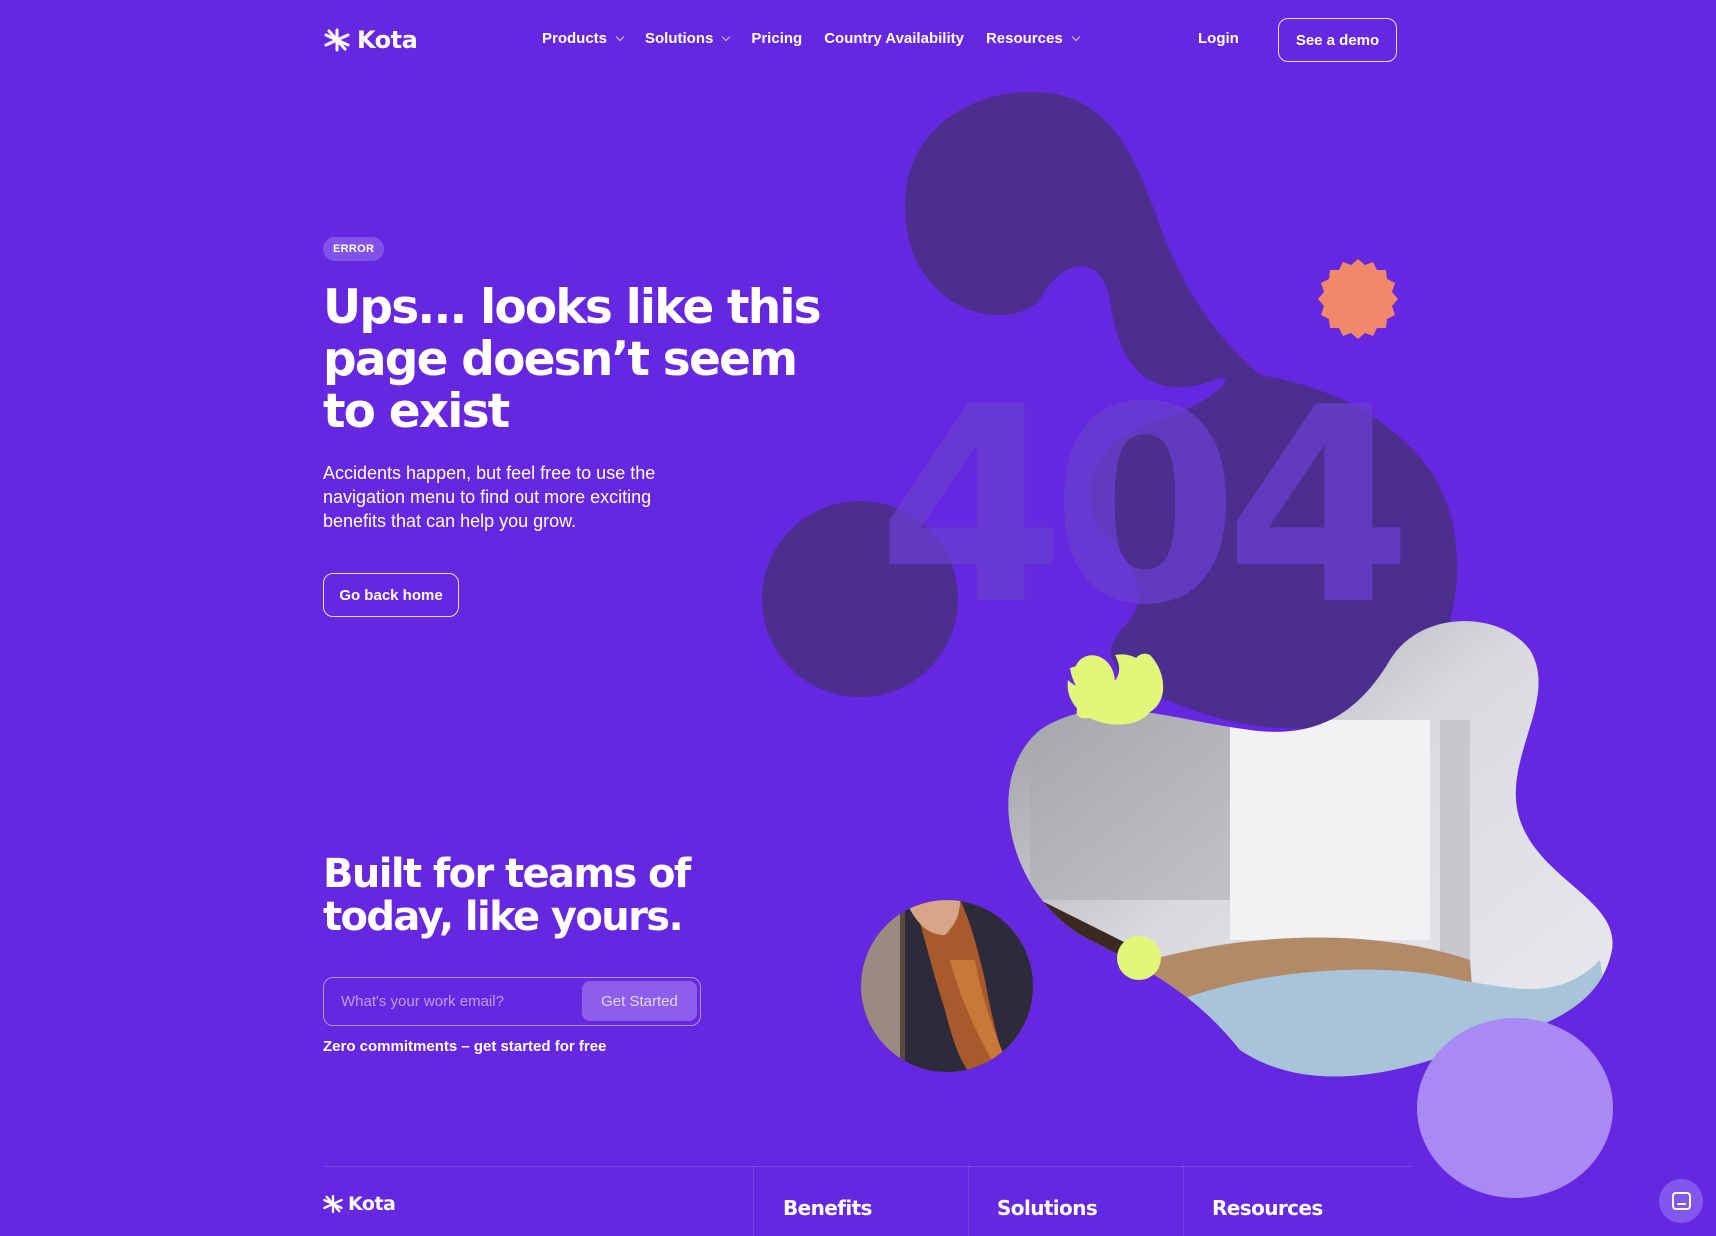 The width and height of the screenshot is (1716, 1236). Describe the element at coordinates (1024, 38) in the screenshot. I see `nav-item-label: Resources` at that location.